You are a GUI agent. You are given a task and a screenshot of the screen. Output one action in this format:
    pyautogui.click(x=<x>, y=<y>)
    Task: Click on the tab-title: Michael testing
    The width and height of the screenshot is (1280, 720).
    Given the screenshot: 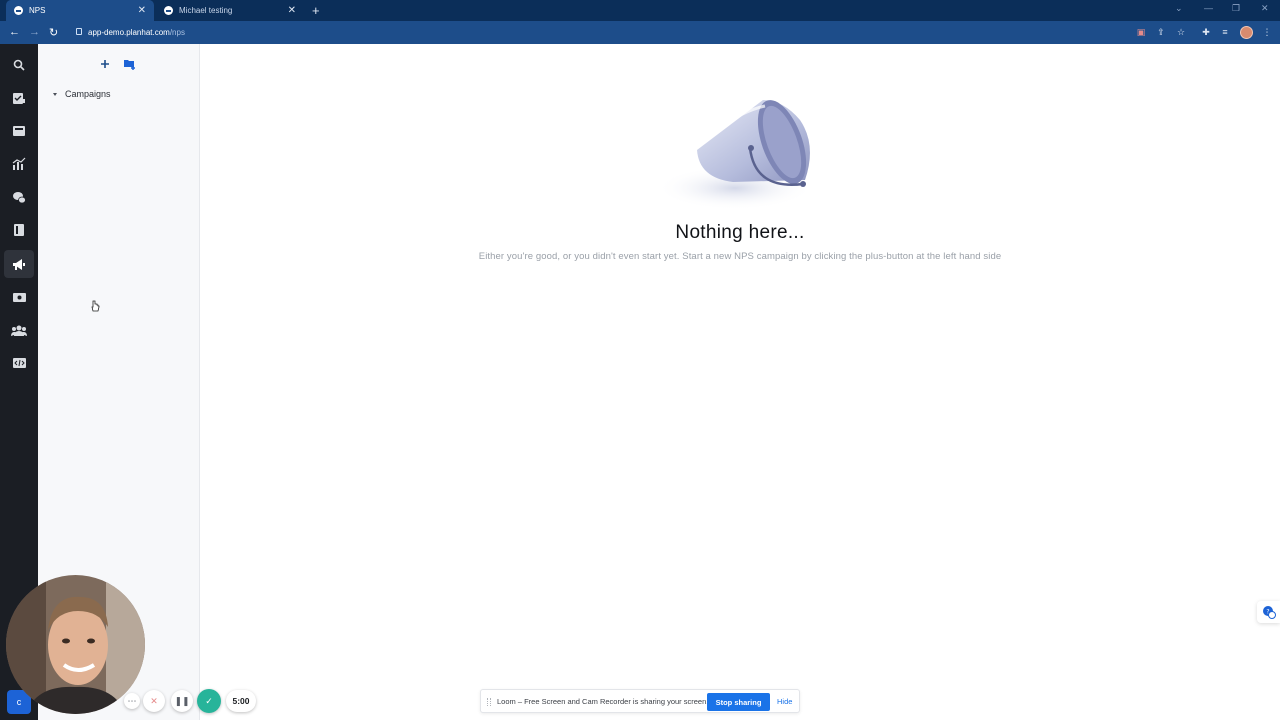 What is the action you would take?
    pyautogui.click(x=206, y=10)
    